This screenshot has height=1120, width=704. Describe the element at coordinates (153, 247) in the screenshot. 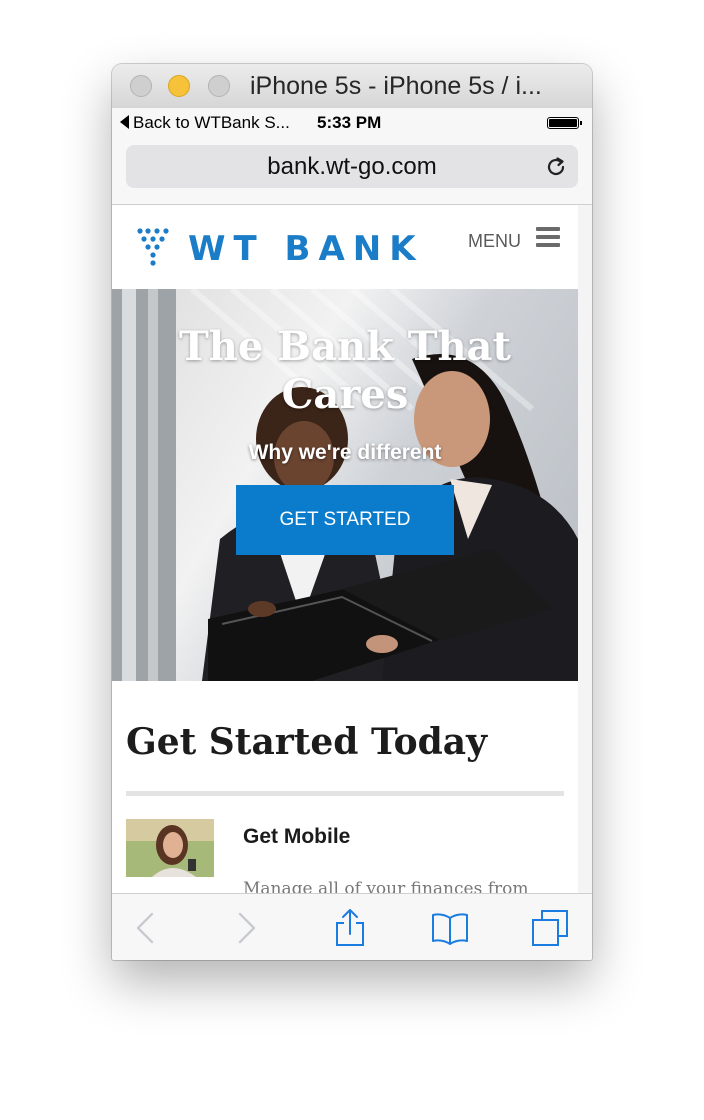

I see `logo-mark-icon` at that location.